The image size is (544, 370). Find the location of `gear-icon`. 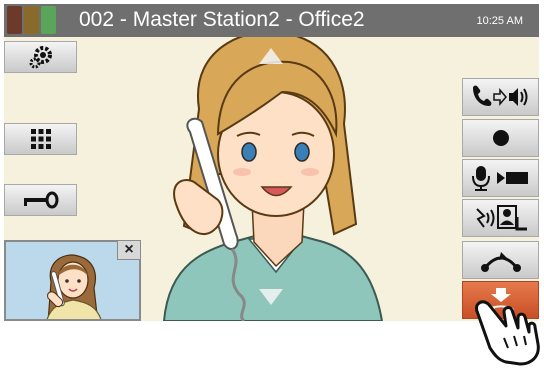

gear-icon is located at coordinates (40, 57).